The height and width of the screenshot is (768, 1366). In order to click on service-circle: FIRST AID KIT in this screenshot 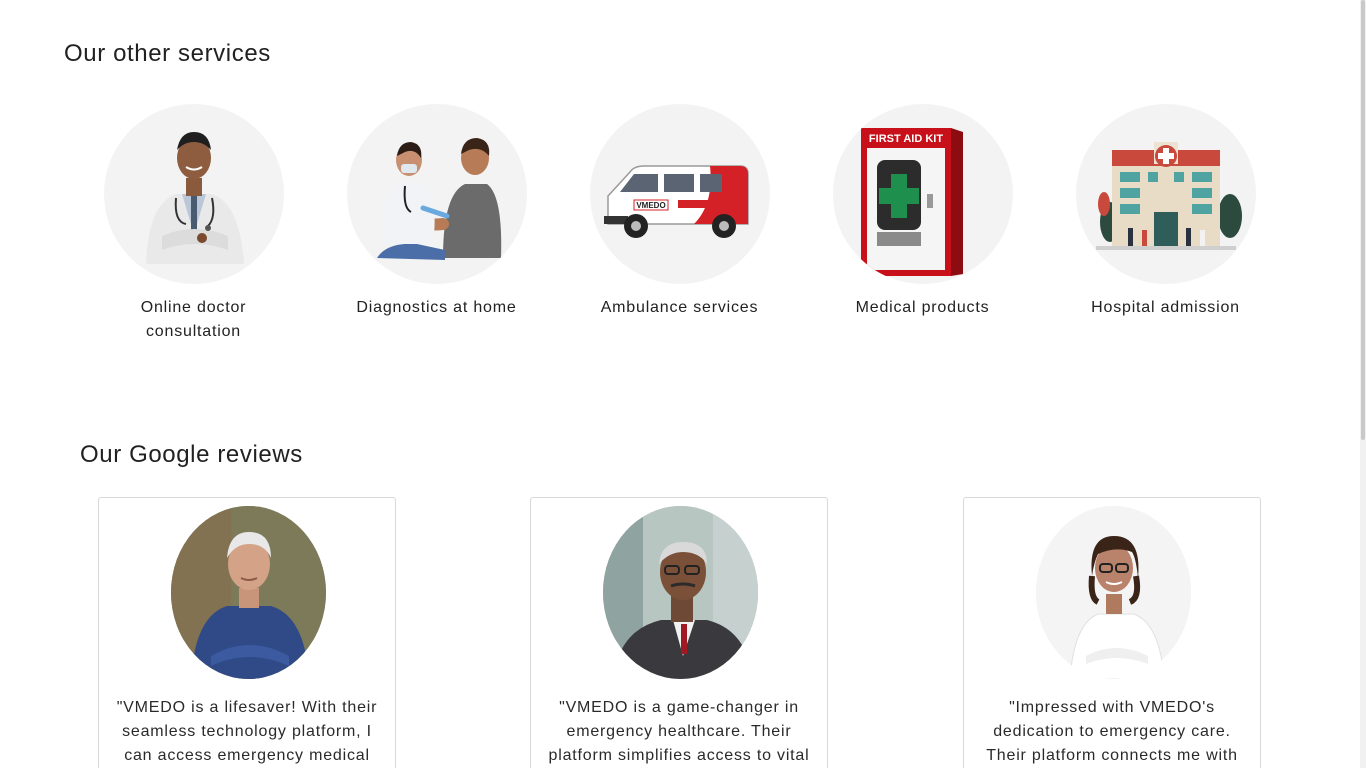, I will do `click(922, 194)`.